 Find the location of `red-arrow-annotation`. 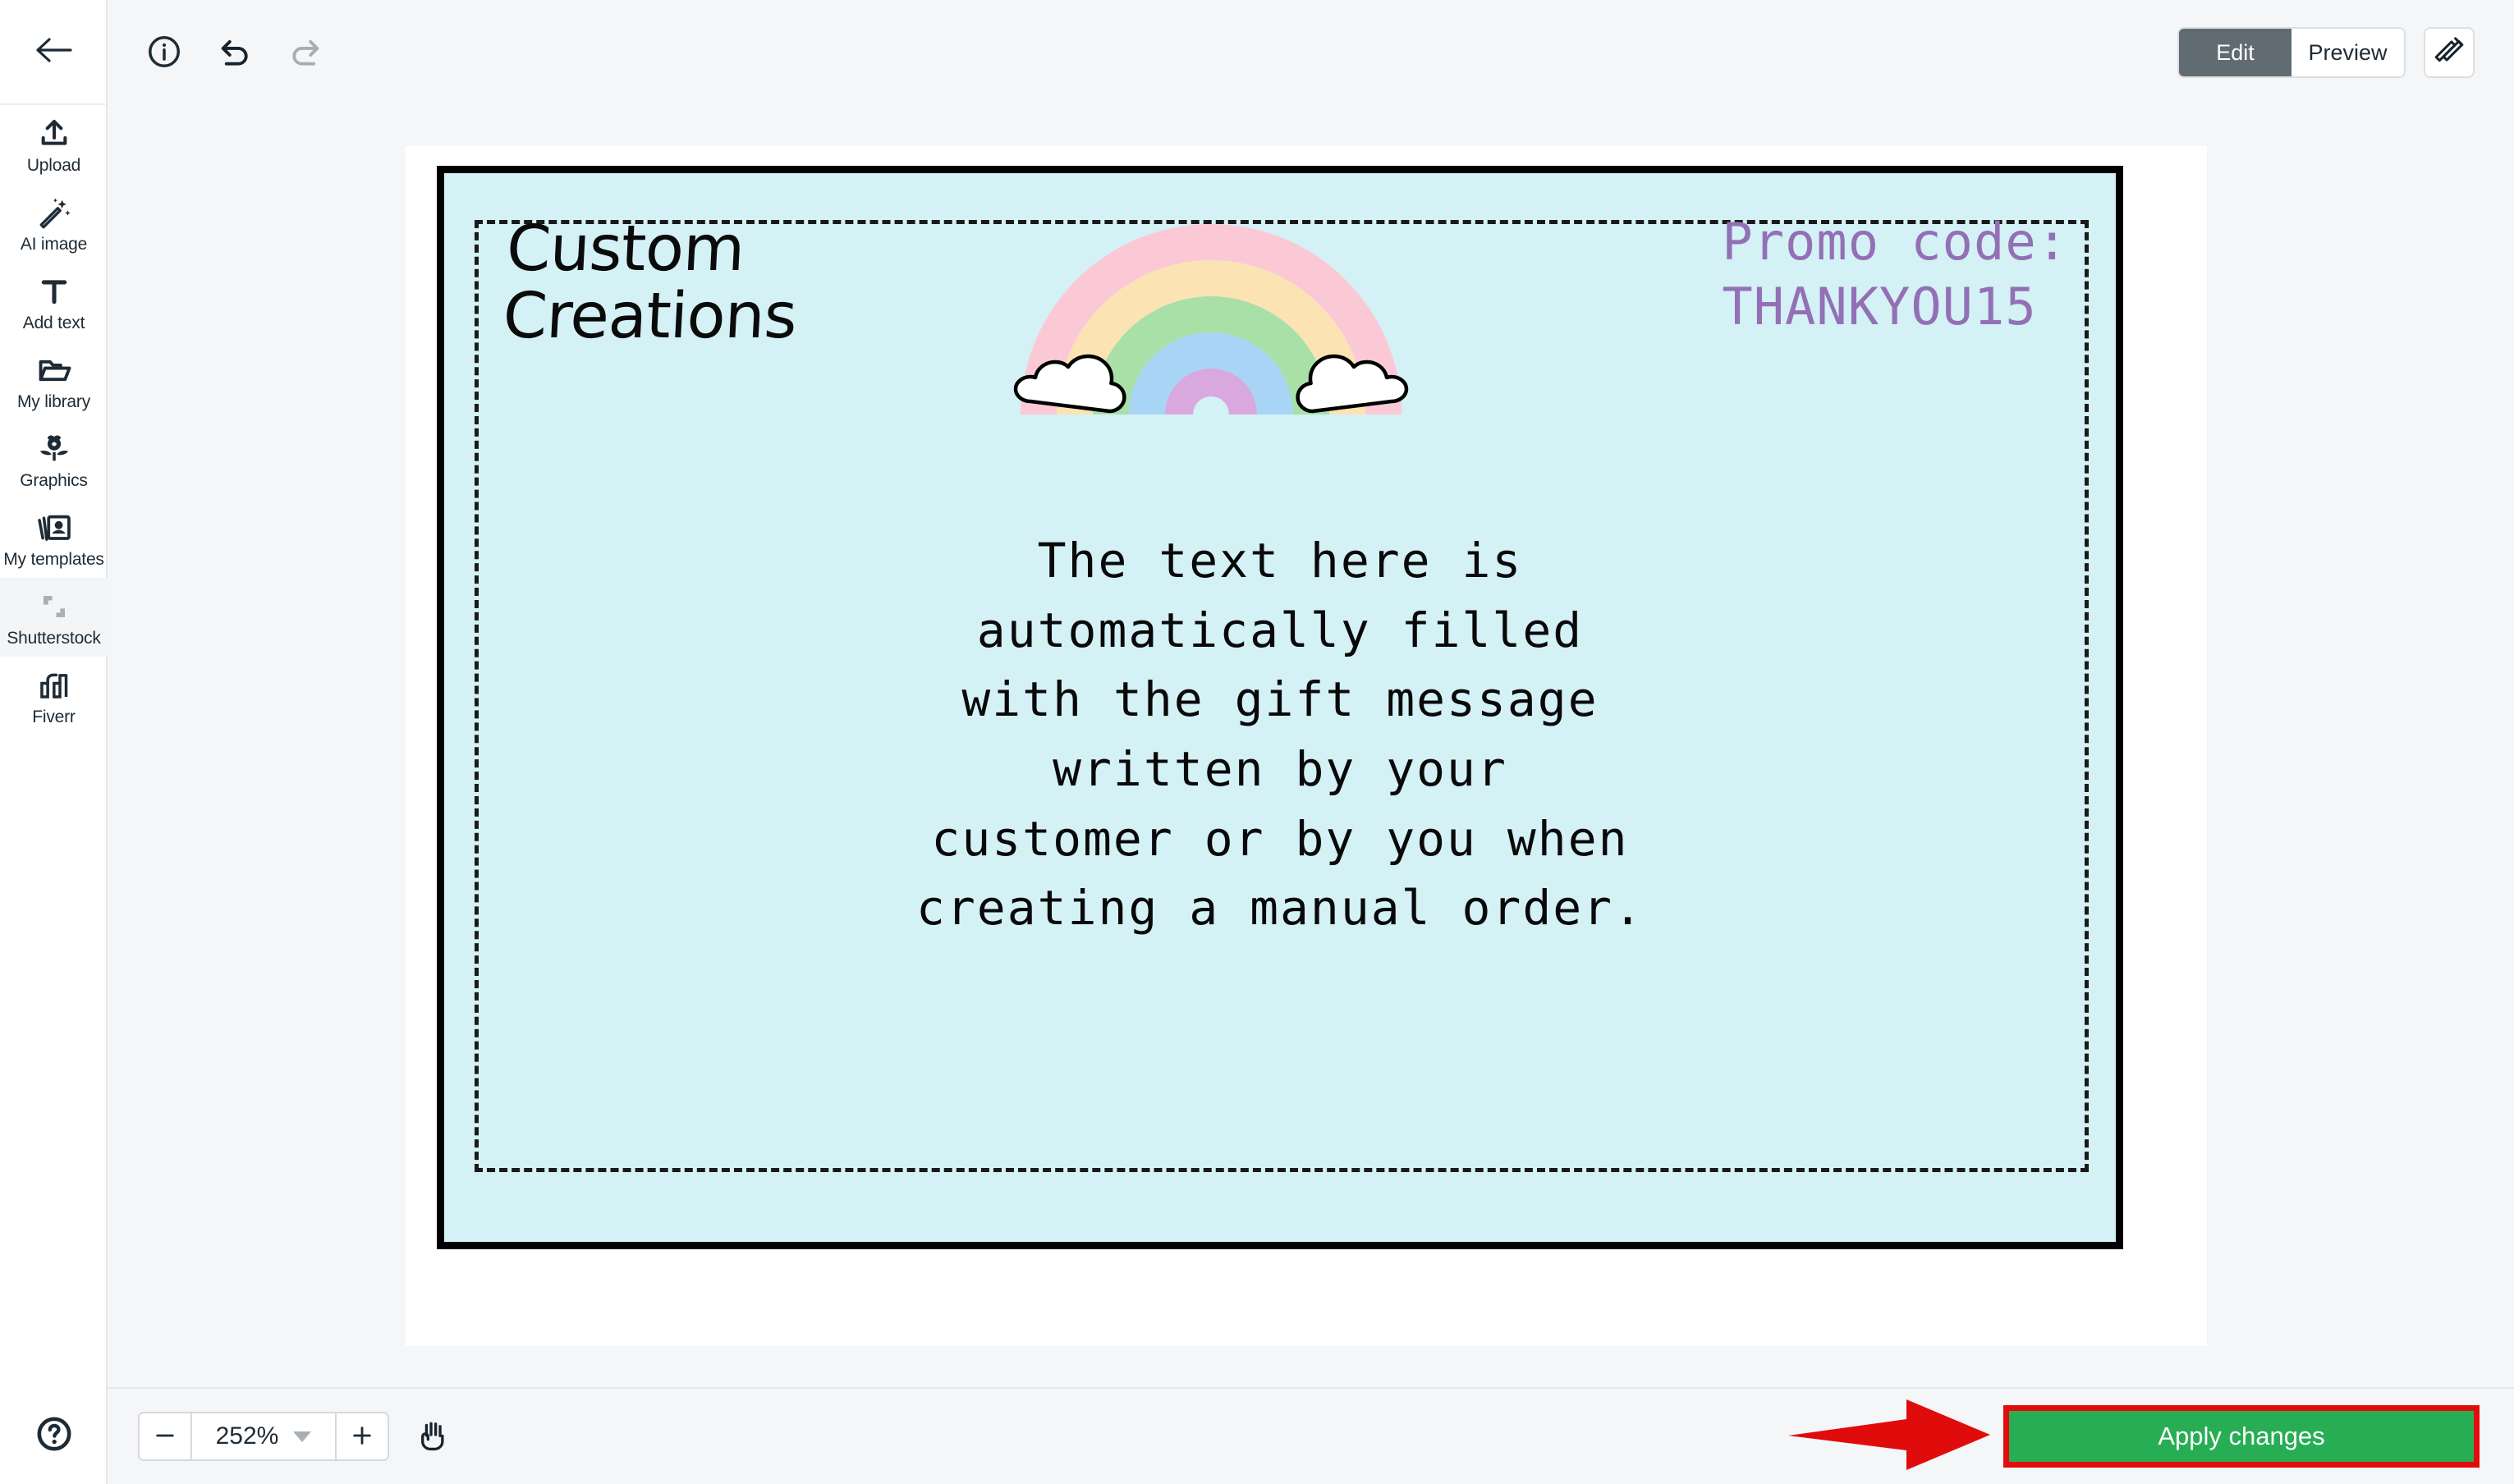

red-arrow-annotation is located at coordinates (1889, 1437).